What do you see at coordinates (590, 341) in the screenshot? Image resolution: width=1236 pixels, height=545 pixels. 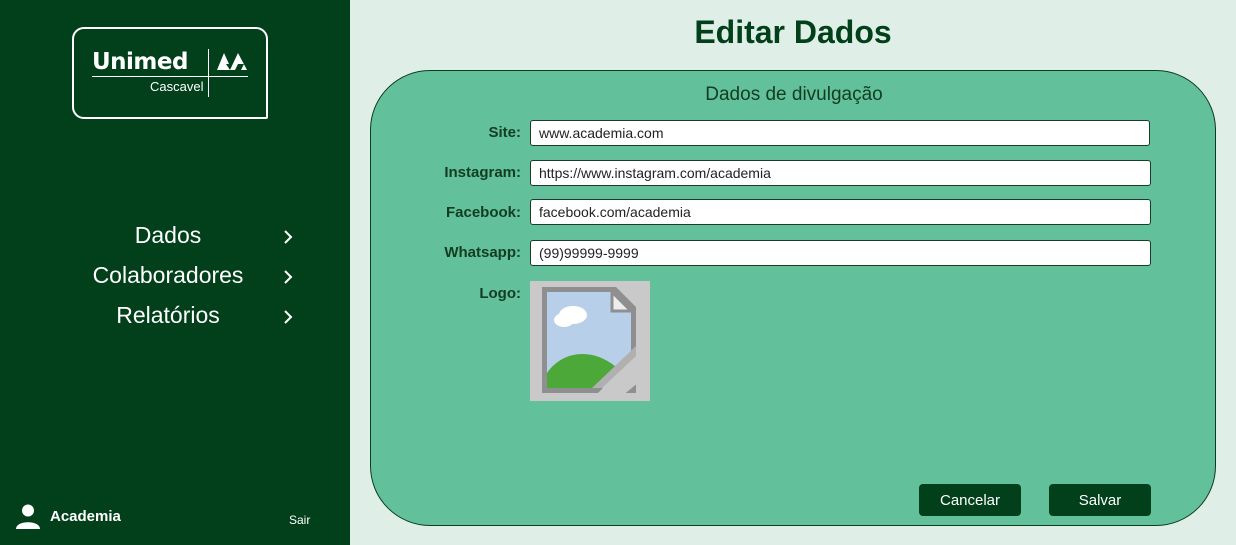 I see `broken-image-icon` at bounding box center [590, 341].